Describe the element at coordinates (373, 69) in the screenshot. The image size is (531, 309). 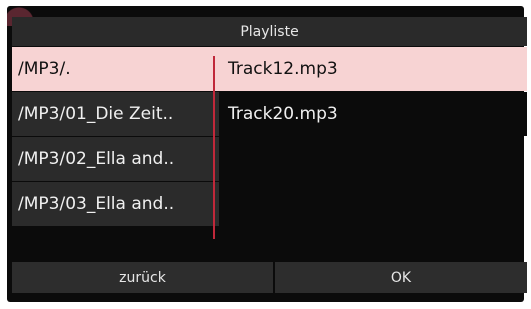
I see `file-item-track12: Track12.mp3` at that location.